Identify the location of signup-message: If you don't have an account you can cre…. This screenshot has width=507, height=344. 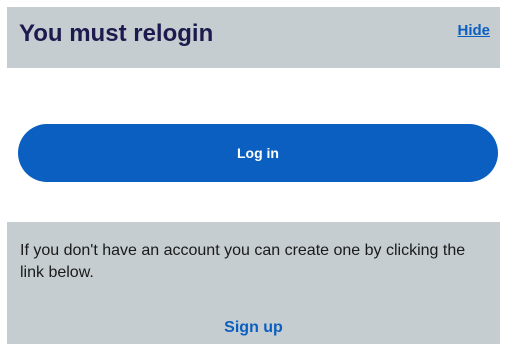
(243, 261).